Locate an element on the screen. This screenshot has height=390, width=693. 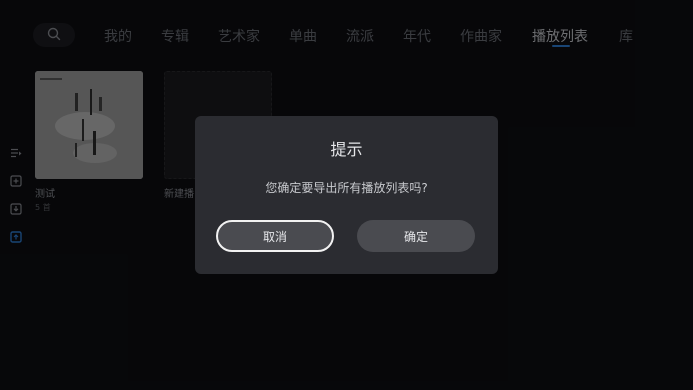
confirm-button: 确定 is located at coordinates (416, 236).